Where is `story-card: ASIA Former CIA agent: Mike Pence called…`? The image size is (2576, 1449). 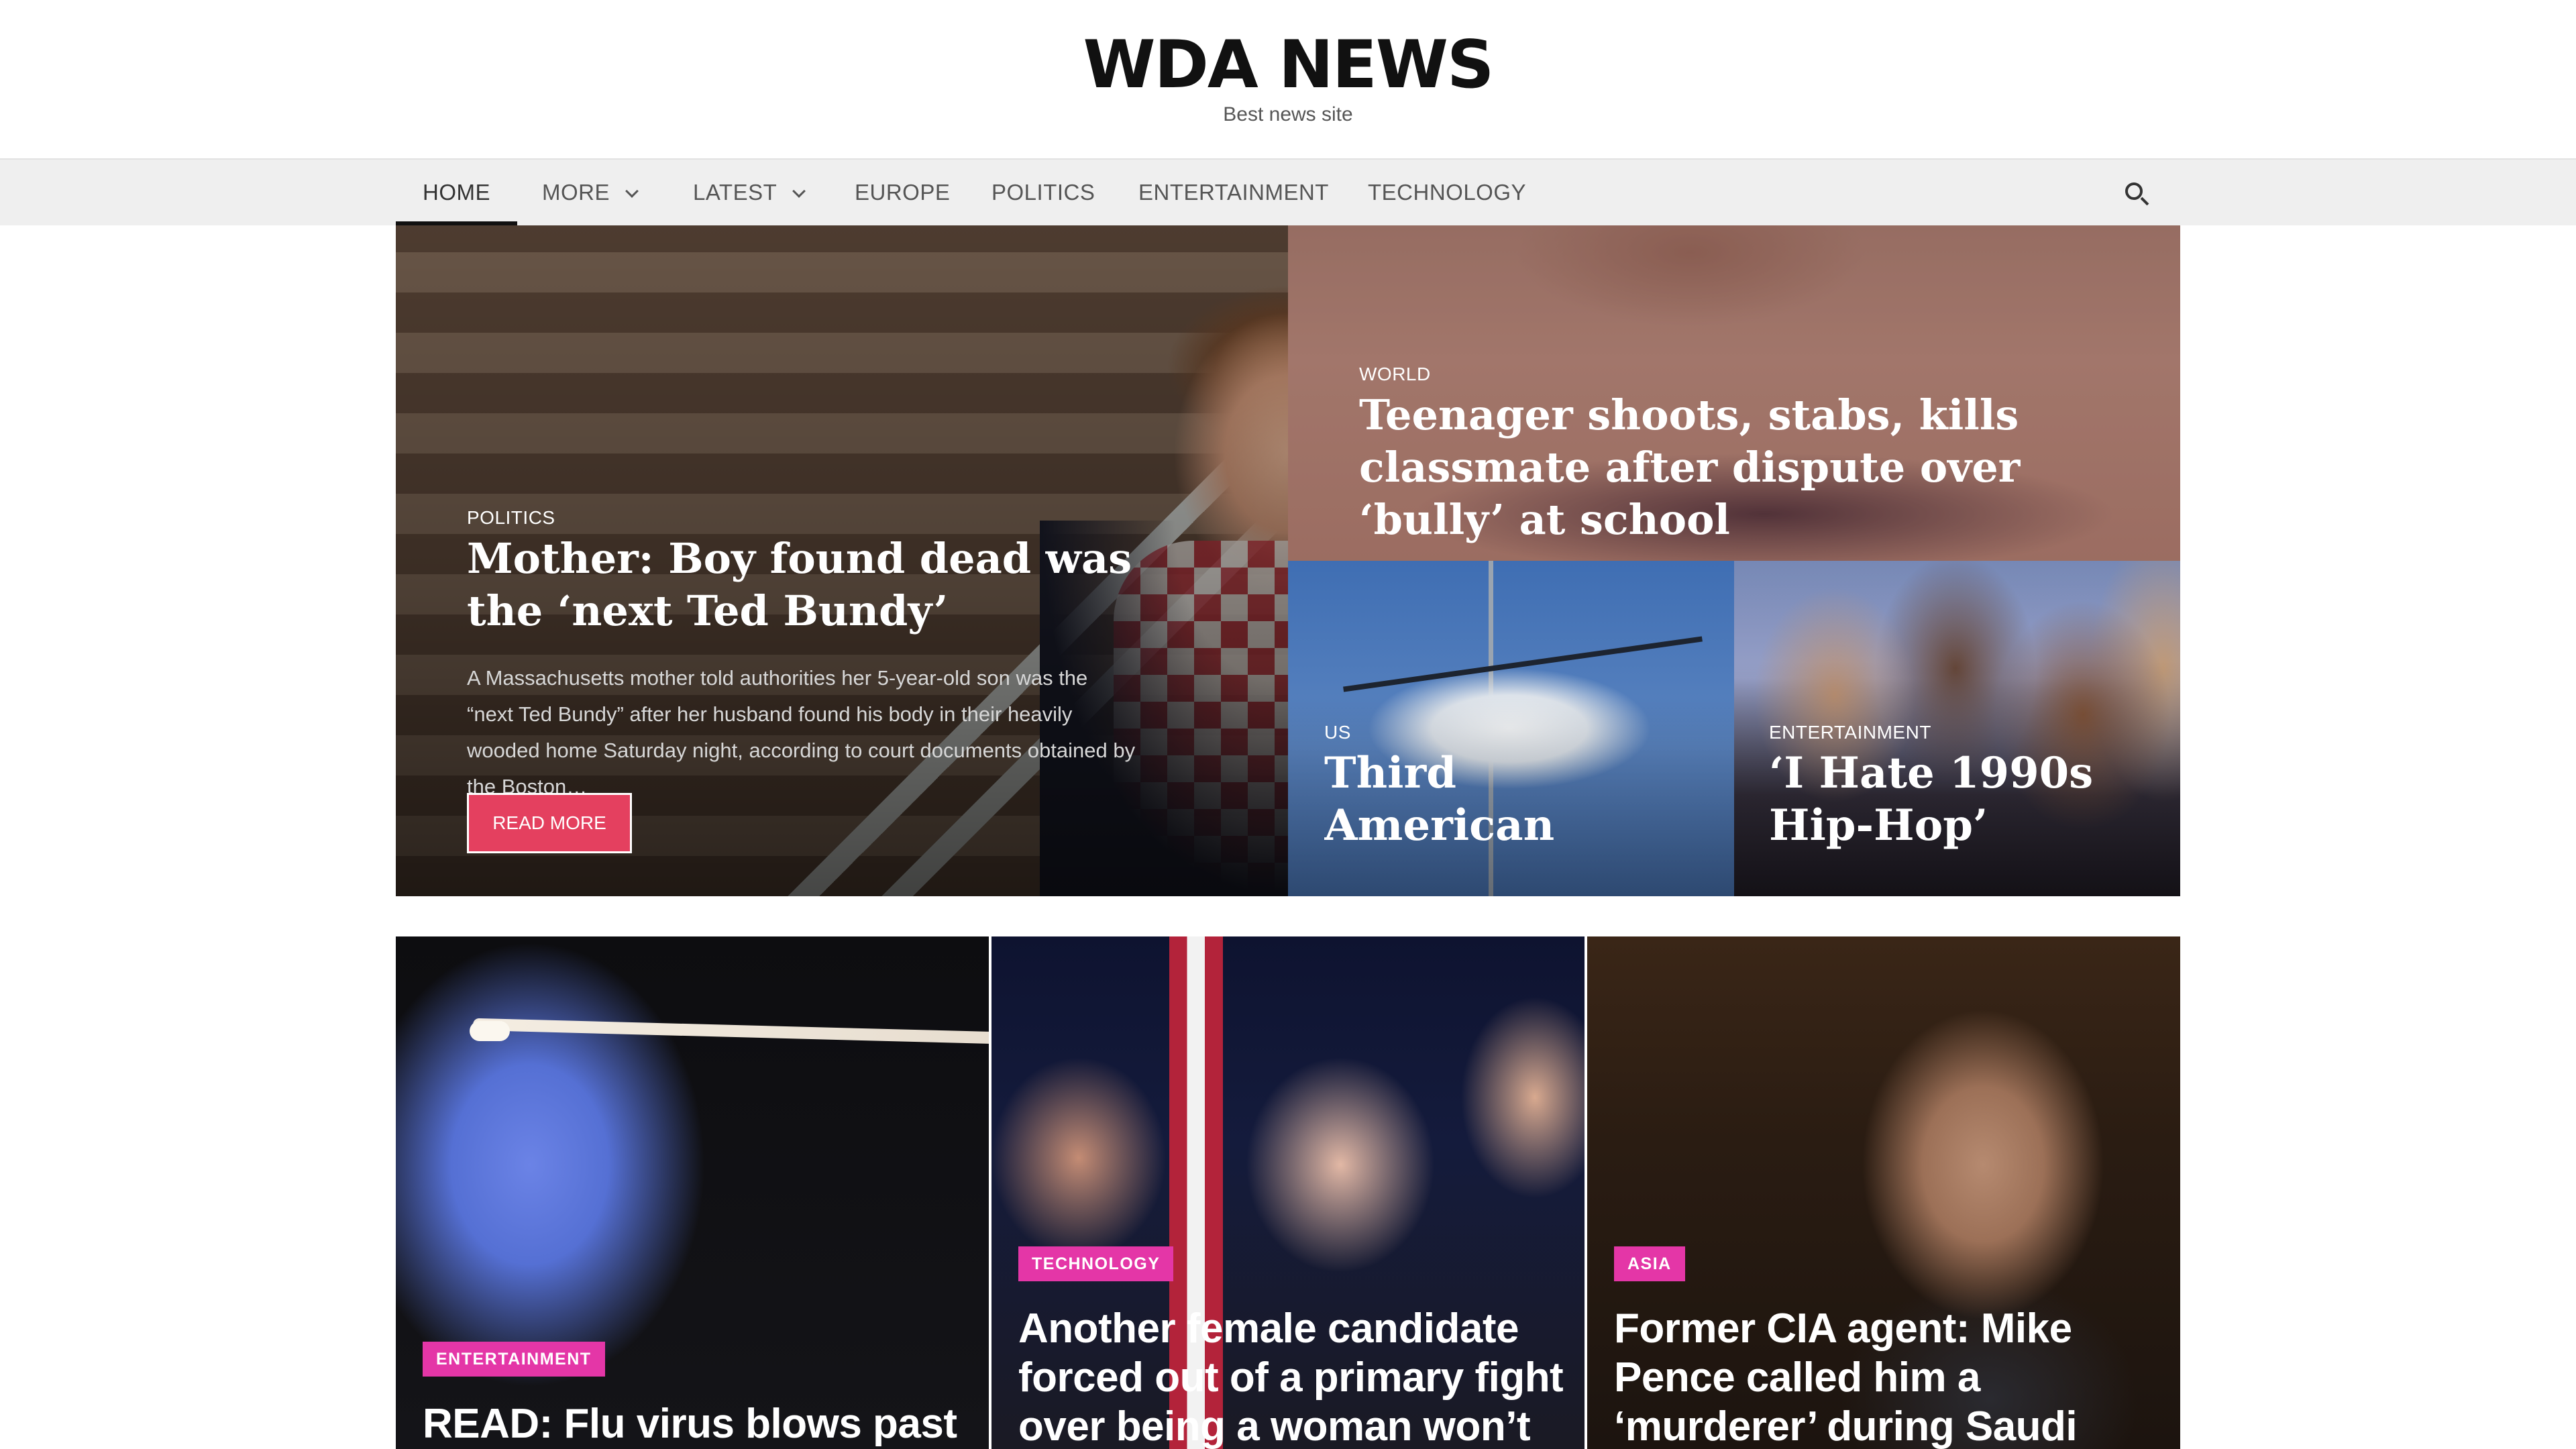
story-card: ASIA Former CIA agent: Mike Pence called… is located at coordinates (1883, 1192).